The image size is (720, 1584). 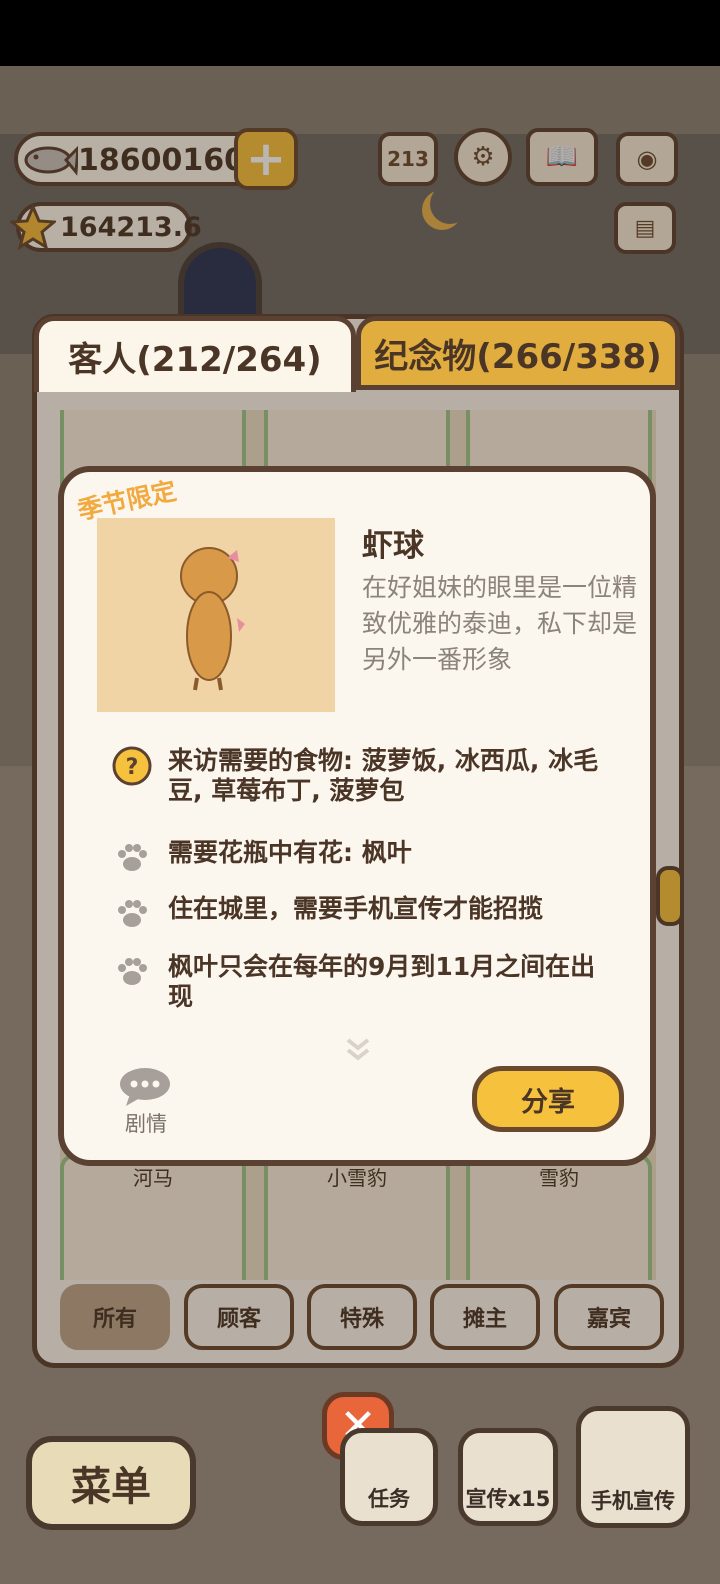 What do you see at coordinates (389, 1477) in the screenshot?
I see `tasks-button: 任务` at bounding box center [389, 1477].